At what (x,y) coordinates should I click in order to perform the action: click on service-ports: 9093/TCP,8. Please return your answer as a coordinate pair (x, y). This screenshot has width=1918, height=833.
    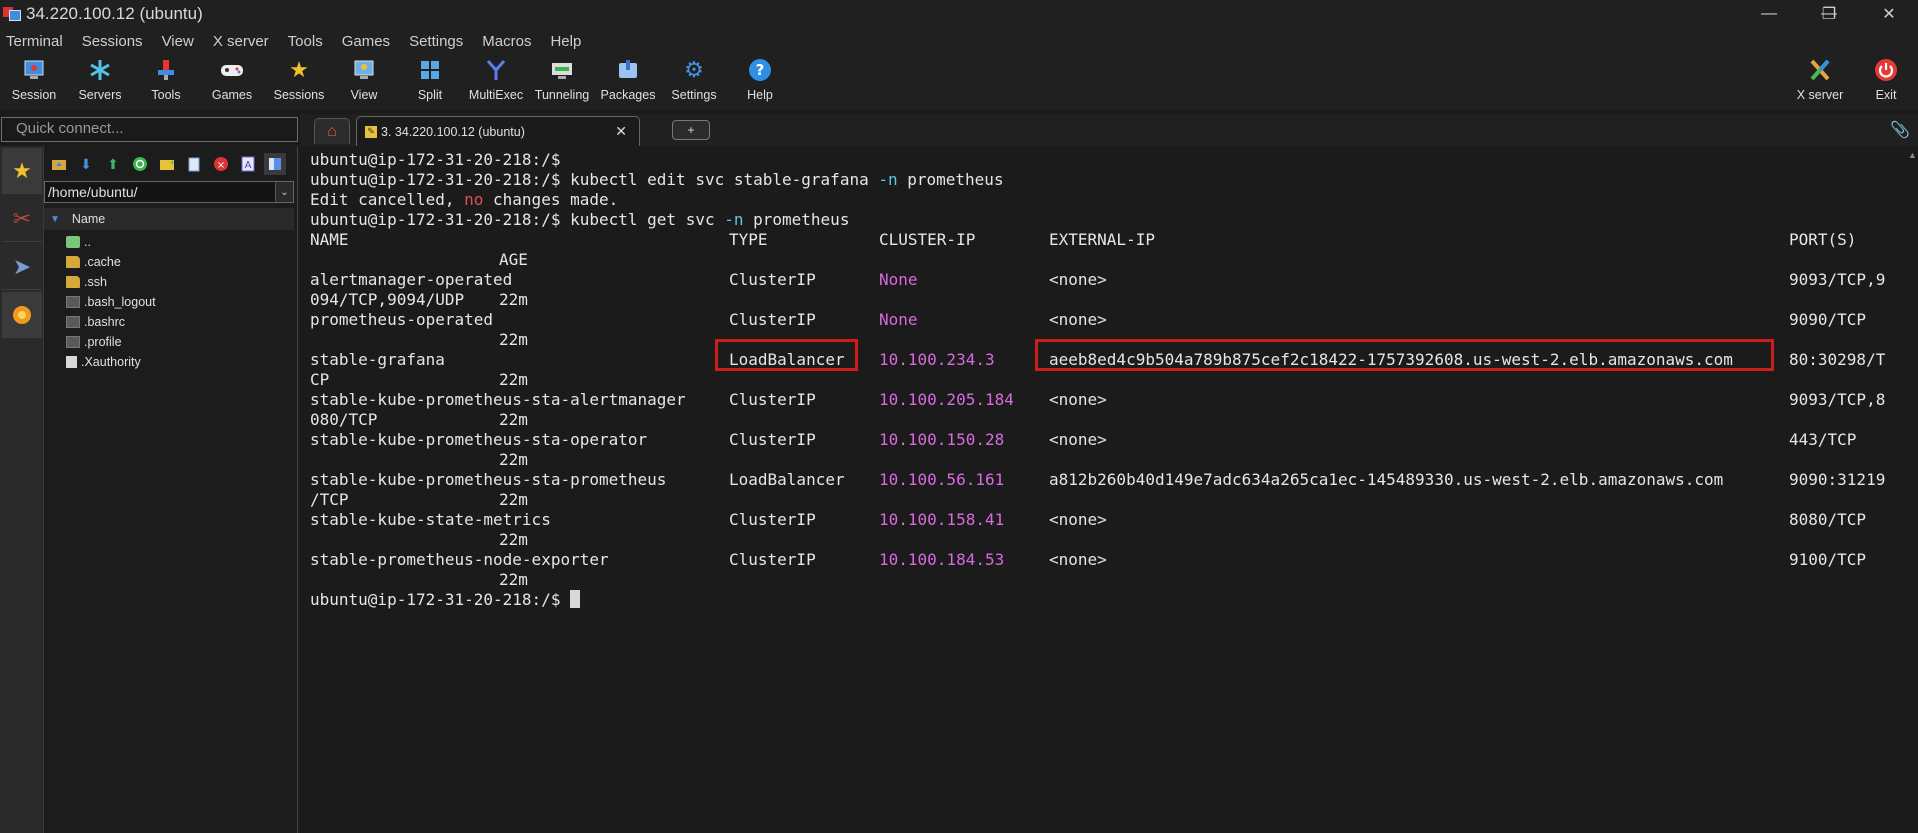
    Looking at the image, I should click on (1837, 399).